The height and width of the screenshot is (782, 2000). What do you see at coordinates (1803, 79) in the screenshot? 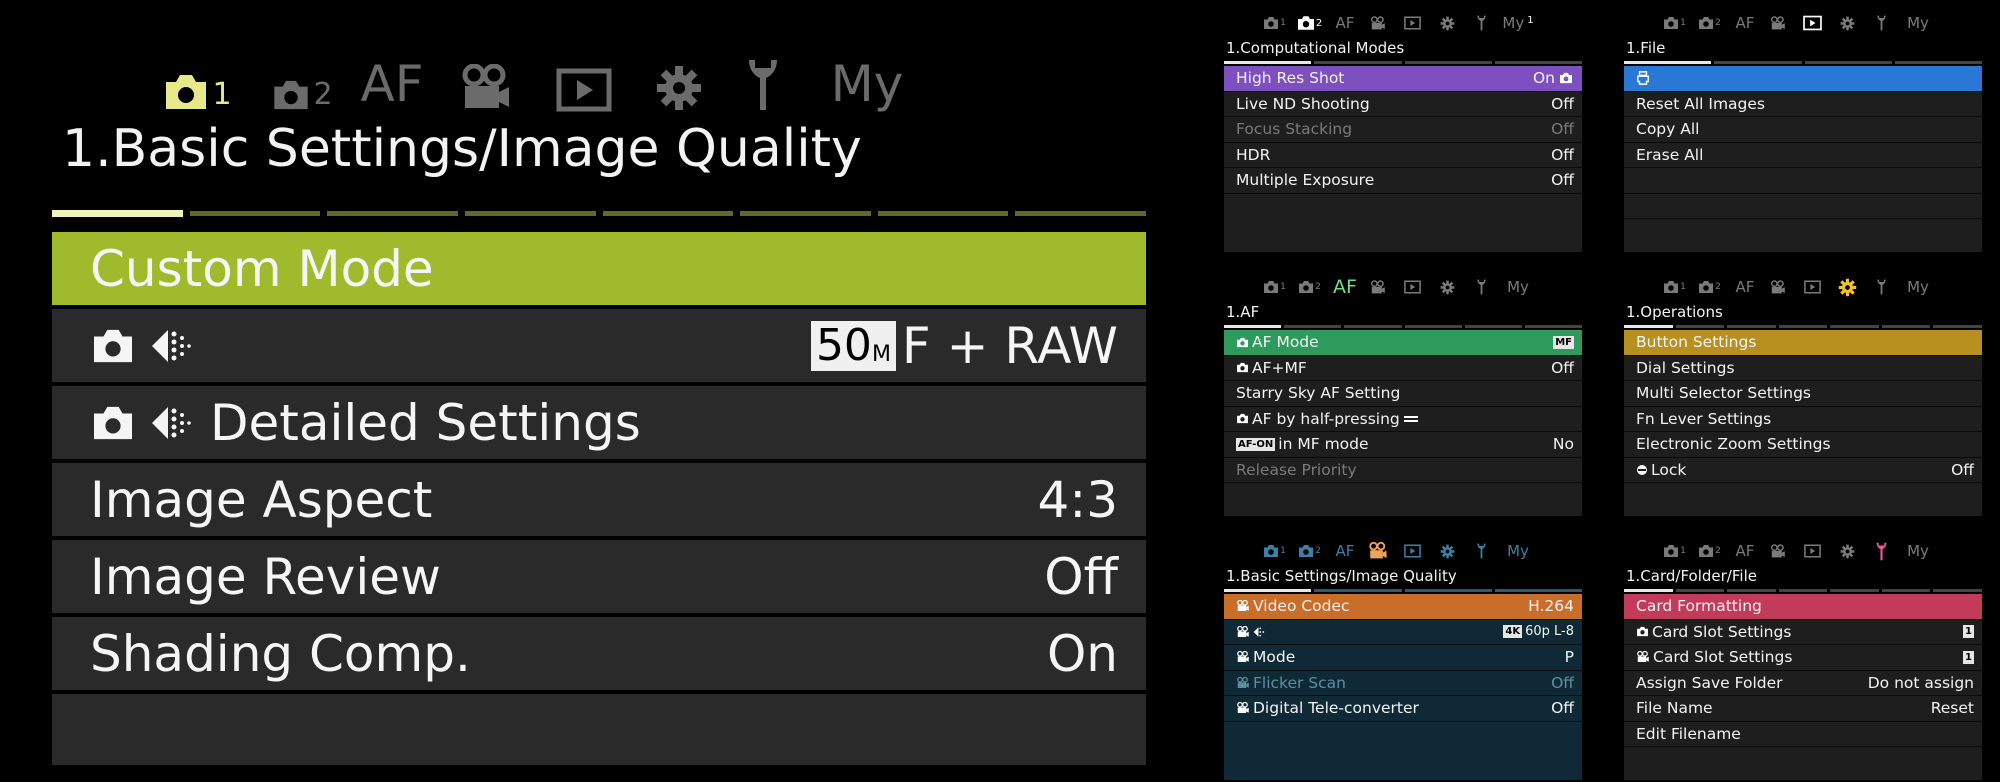
I see `menu-item-print-order` at bounding box center [1803, 79].